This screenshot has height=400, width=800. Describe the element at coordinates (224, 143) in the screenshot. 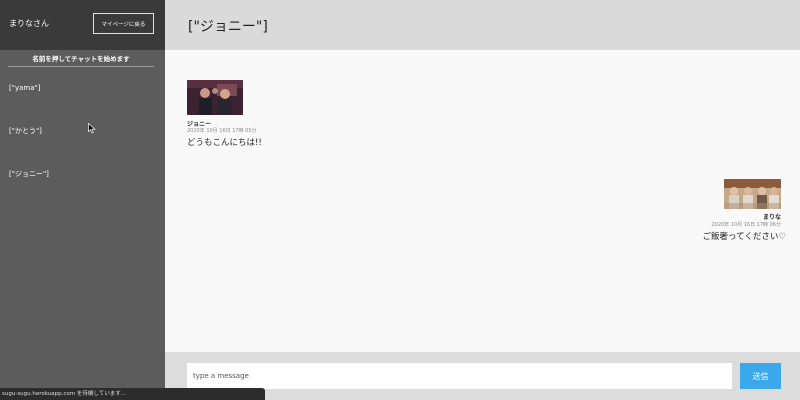

I see `message-text: どうもこんにちは!!` at that location.